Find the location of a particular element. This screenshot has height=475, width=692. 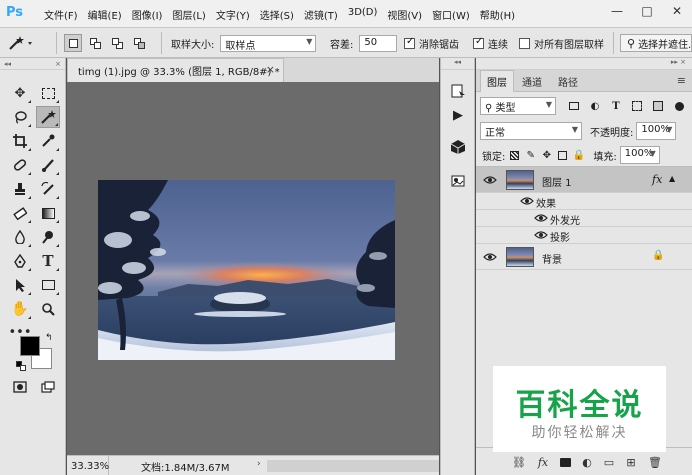

3d-panel-button is located at coordinates (458, 147).